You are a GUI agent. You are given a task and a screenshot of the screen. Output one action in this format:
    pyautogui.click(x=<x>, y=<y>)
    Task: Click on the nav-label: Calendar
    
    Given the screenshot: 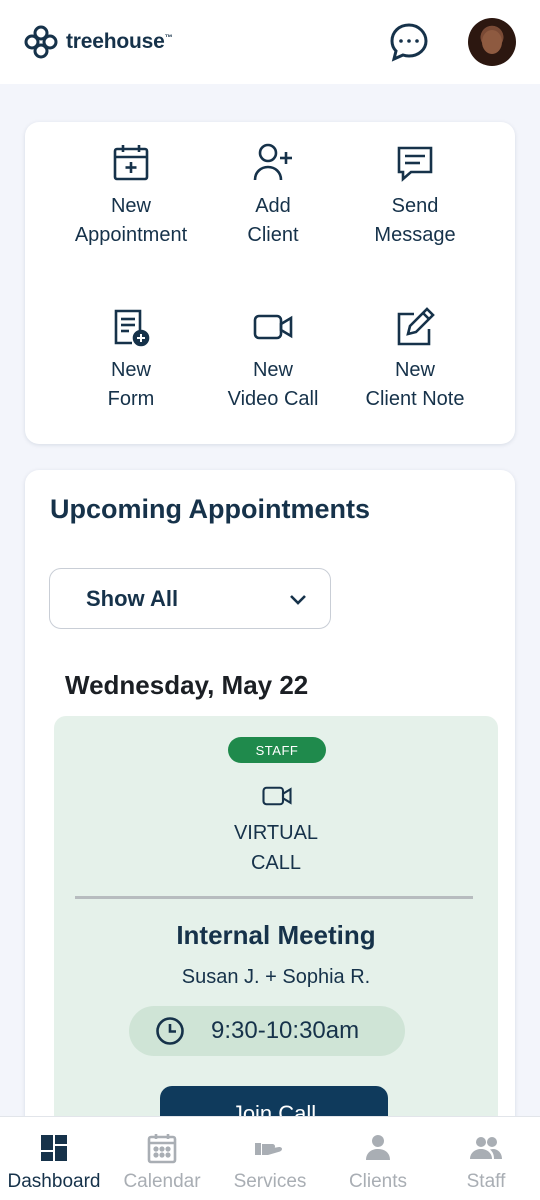 What is the action you would take?
    pyautogui.click(x=162, y=1181)
    